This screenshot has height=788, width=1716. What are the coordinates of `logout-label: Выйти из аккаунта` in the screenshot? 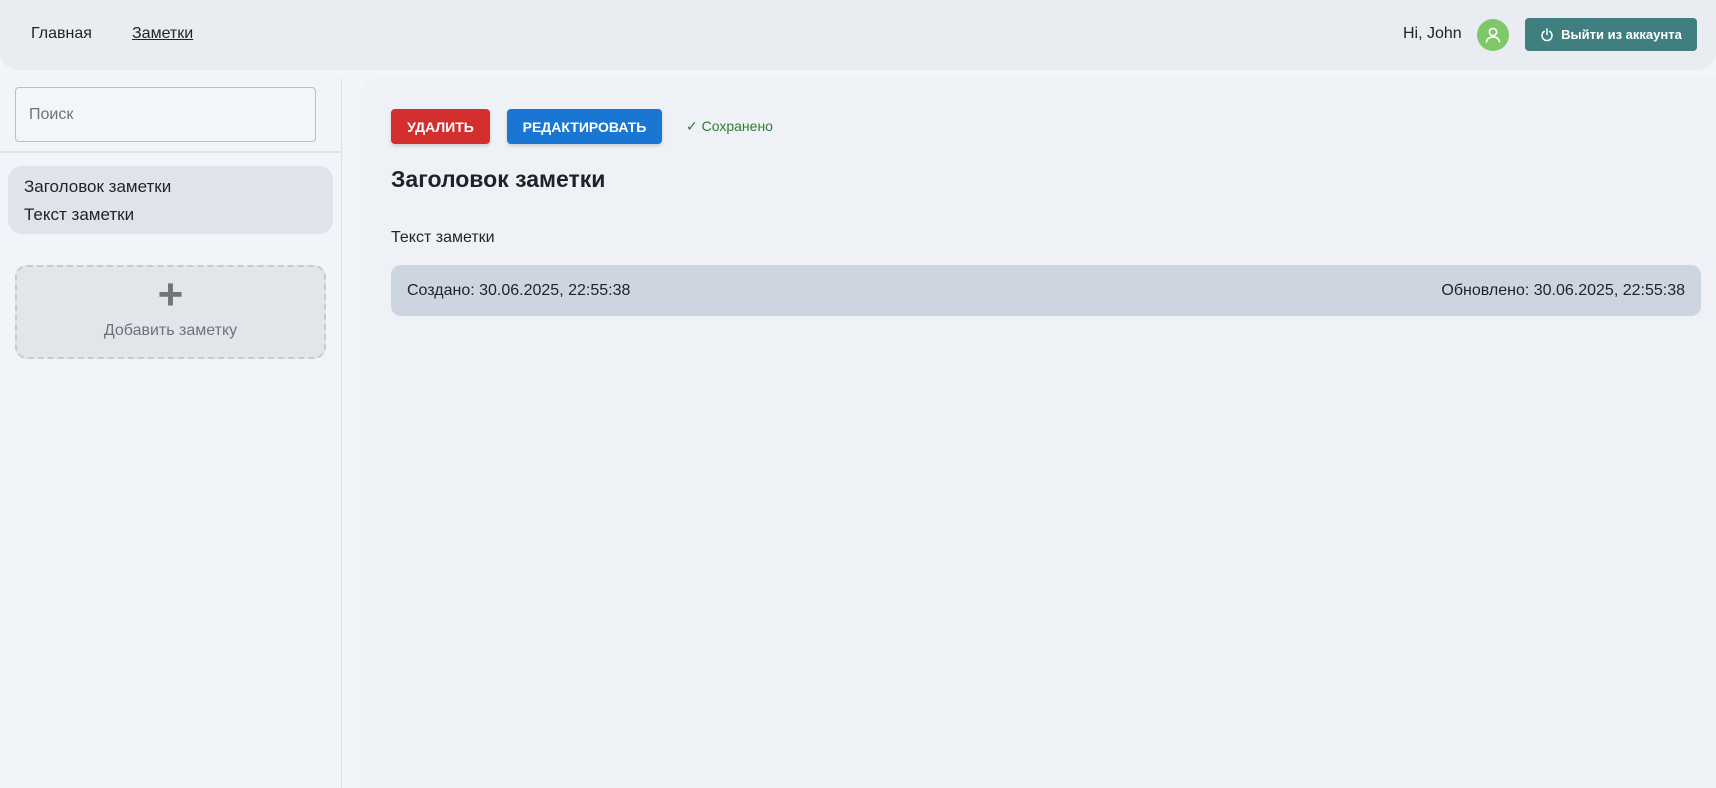 It's located at (1621, 34).